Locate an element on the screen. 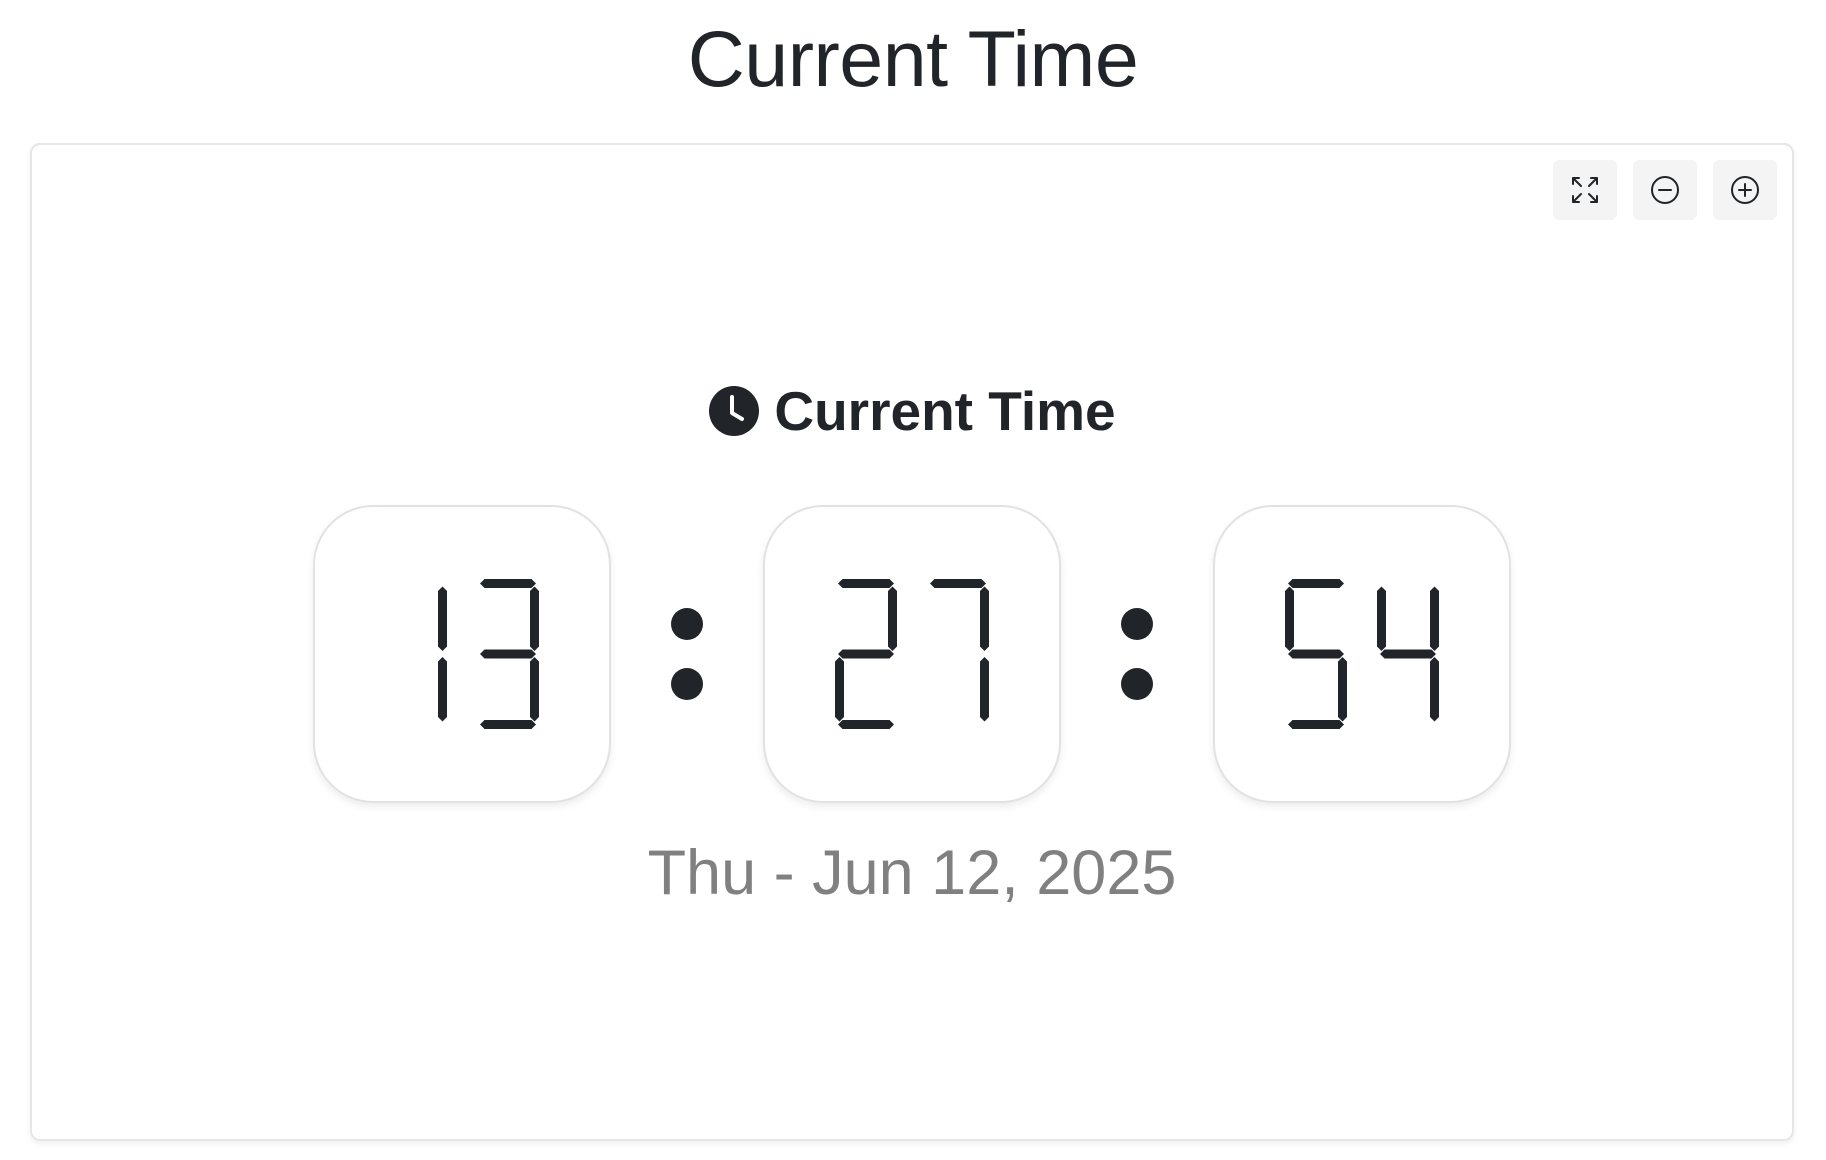 The width and height of the screenshot is (1826, 1160). expand-icon is located at coordinates (1585, 190).